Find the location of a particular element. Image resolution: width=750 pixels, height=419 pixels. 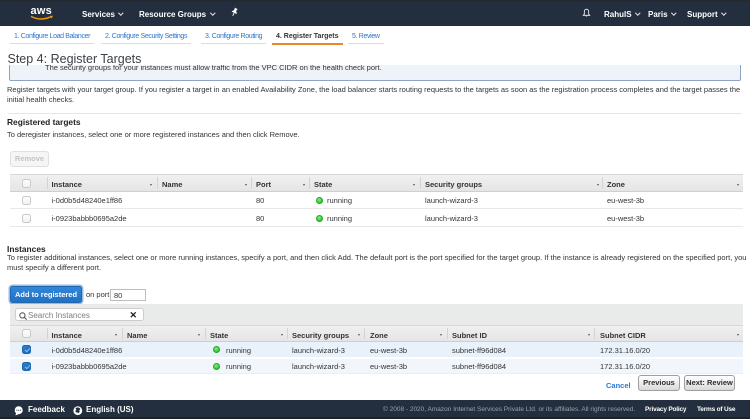

svg-text: aws is located at coordinates (41, 11).